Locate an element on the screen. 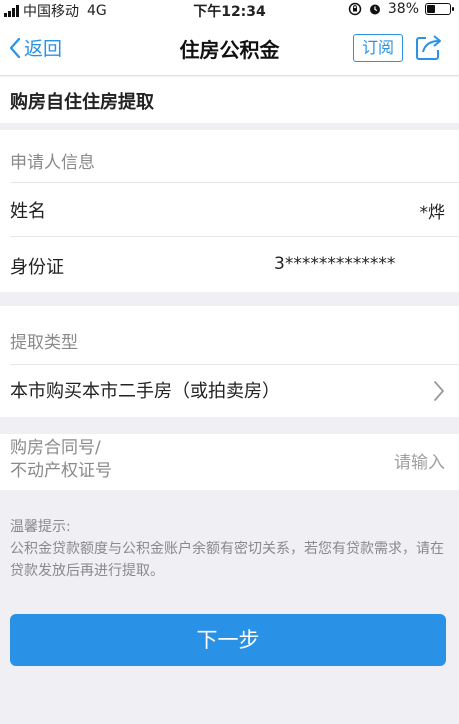  contract-number-label: 购房合同号/ 不动产权证号 is located at coordinates (61, 460).